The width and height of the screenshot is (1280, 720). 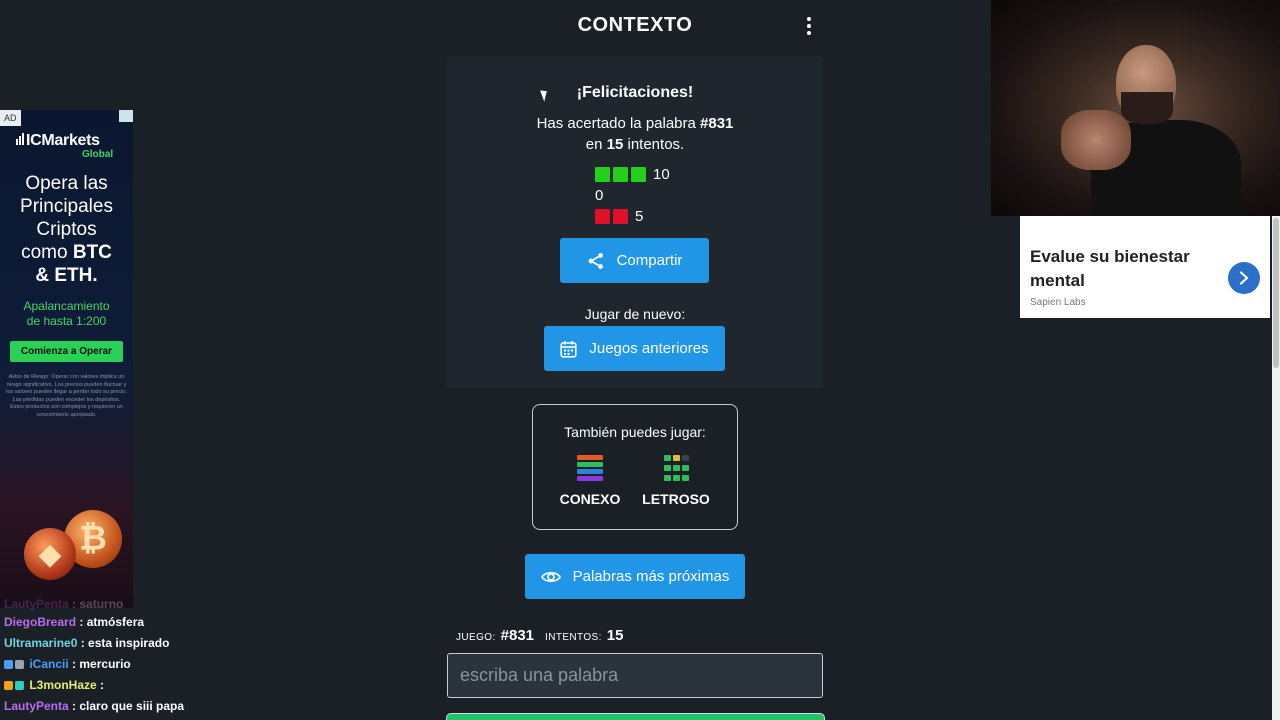 I want to click on ad-badge: AD, so click(x=10, y=118).